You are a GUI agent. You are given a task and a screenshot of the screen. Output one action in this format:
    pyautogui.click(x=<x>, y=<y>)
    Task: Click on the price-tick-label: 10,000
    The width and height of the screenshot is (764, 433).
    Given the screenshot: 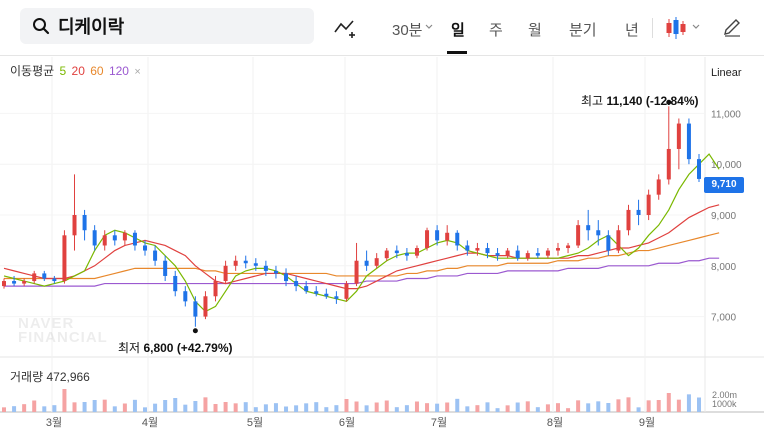 What is the action you would take?
    pyautogui.click(x=726, y=165)
    